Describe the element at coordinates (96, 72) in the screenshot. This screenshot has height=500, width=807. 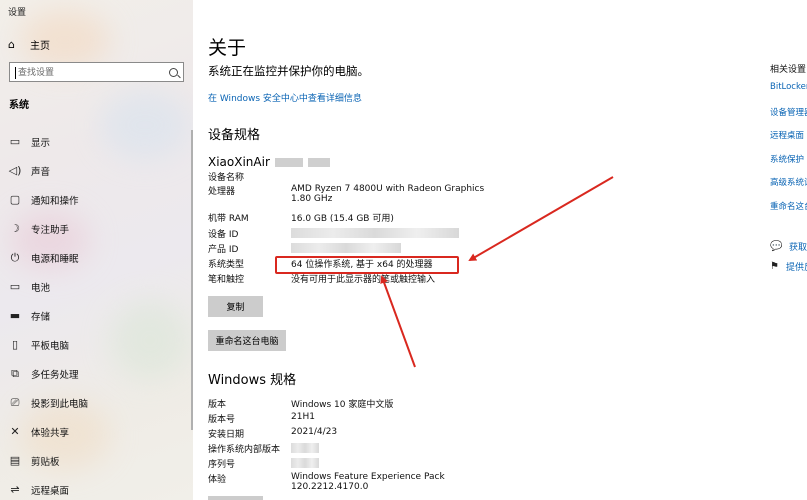
I see `search-input: 查找设置` at that location.